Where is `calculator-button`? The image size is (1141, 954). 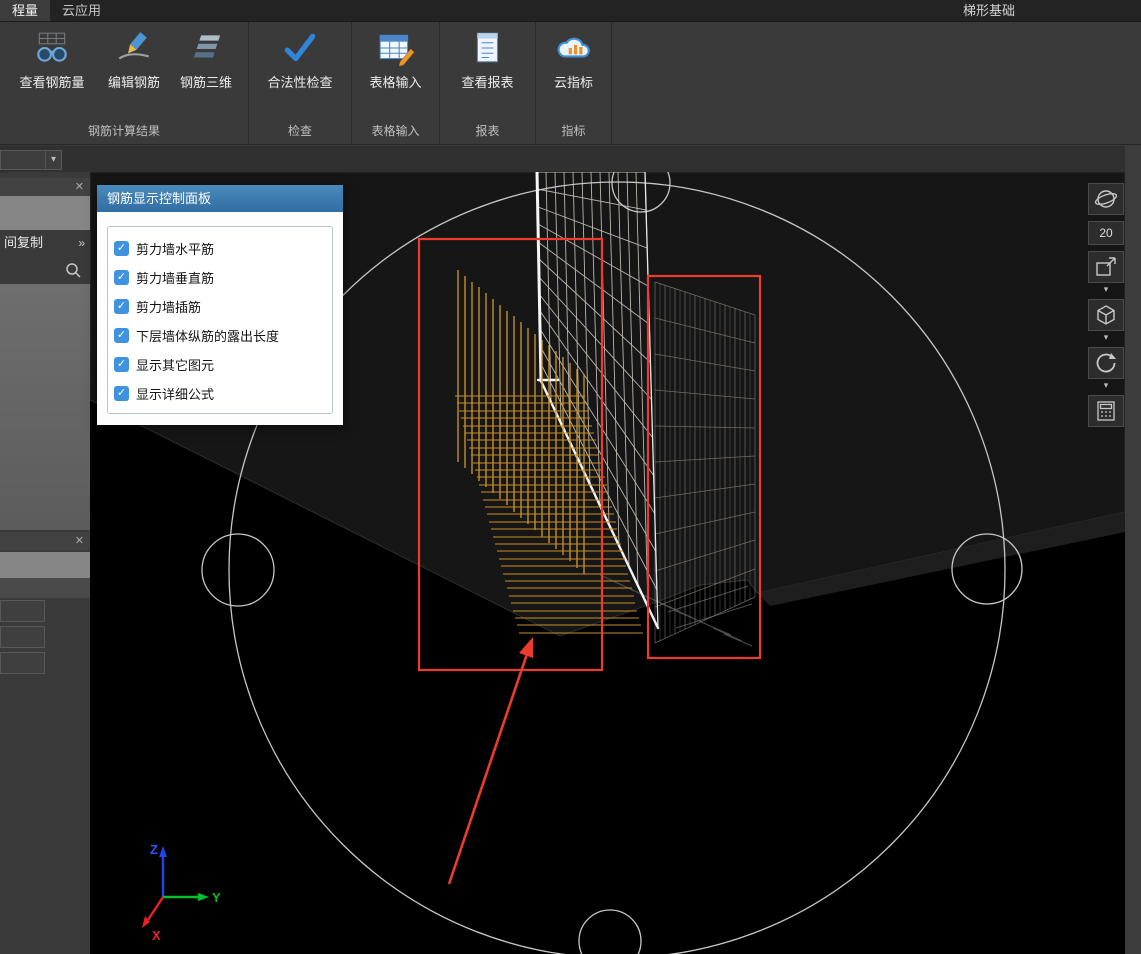 calculator-button is located at coordinates (1106, 411).